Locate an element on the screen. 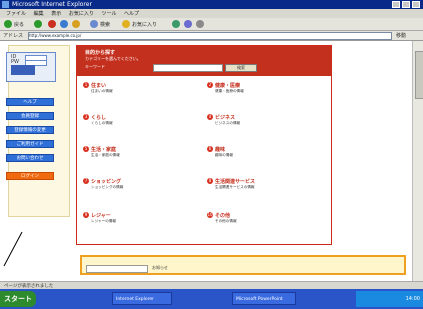  taskbar-item-powerpoint: Microsoft PowerPoint is located at coordinates (264, 298).